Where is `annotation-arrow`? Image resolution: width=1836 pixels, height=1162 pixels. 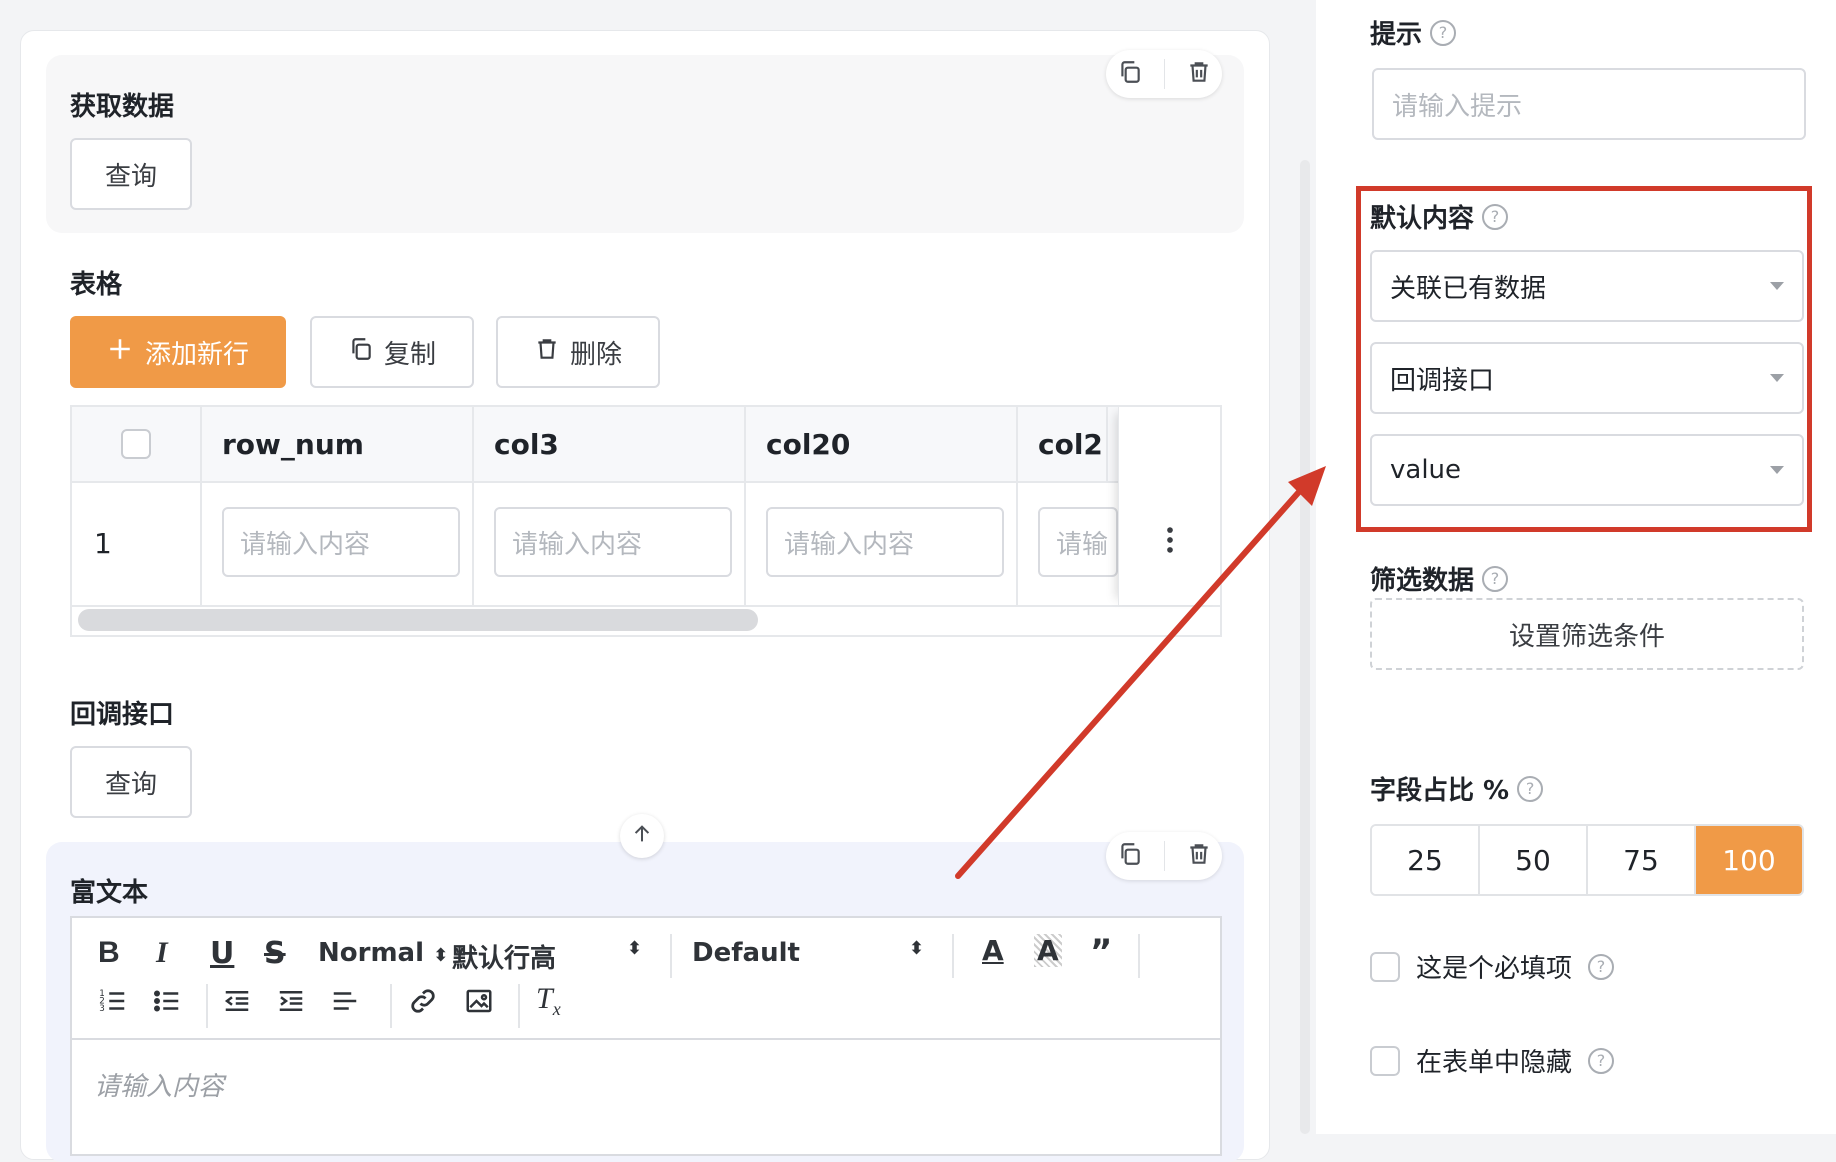 annotation-arrow is located at coordinates (1140, 672).